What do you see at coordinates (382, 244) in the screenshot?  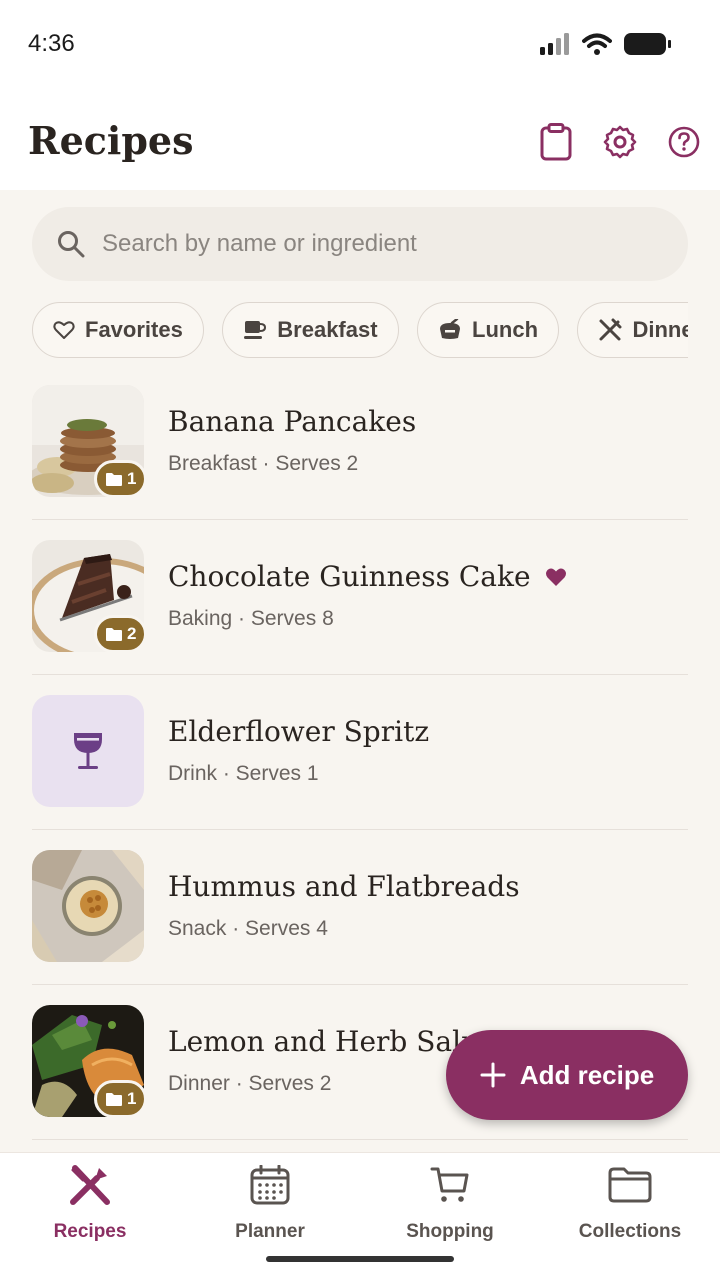 I see `search-input` at bounding box center [382, 244].